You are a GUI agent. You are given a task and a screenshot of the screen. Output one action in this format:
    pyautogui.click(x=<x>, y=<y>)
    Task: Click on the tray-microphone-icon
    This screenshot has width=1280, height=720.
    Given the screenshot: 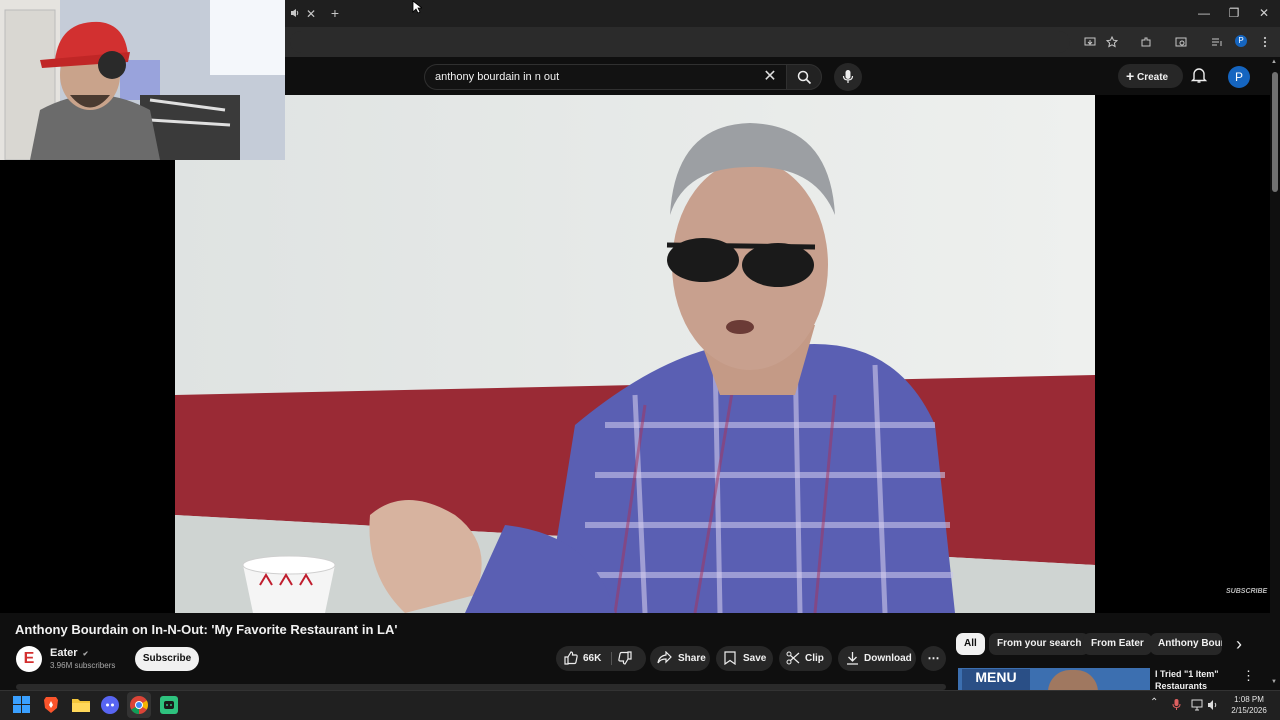 What is the action you would take?
    pyautogui.click(x=1176, y=707)
    